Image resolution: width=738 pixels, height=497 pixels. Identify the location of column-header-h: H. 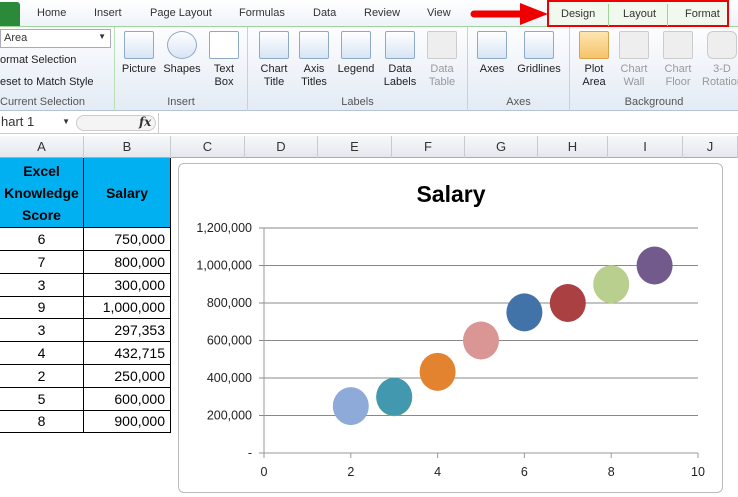
(573, 147).